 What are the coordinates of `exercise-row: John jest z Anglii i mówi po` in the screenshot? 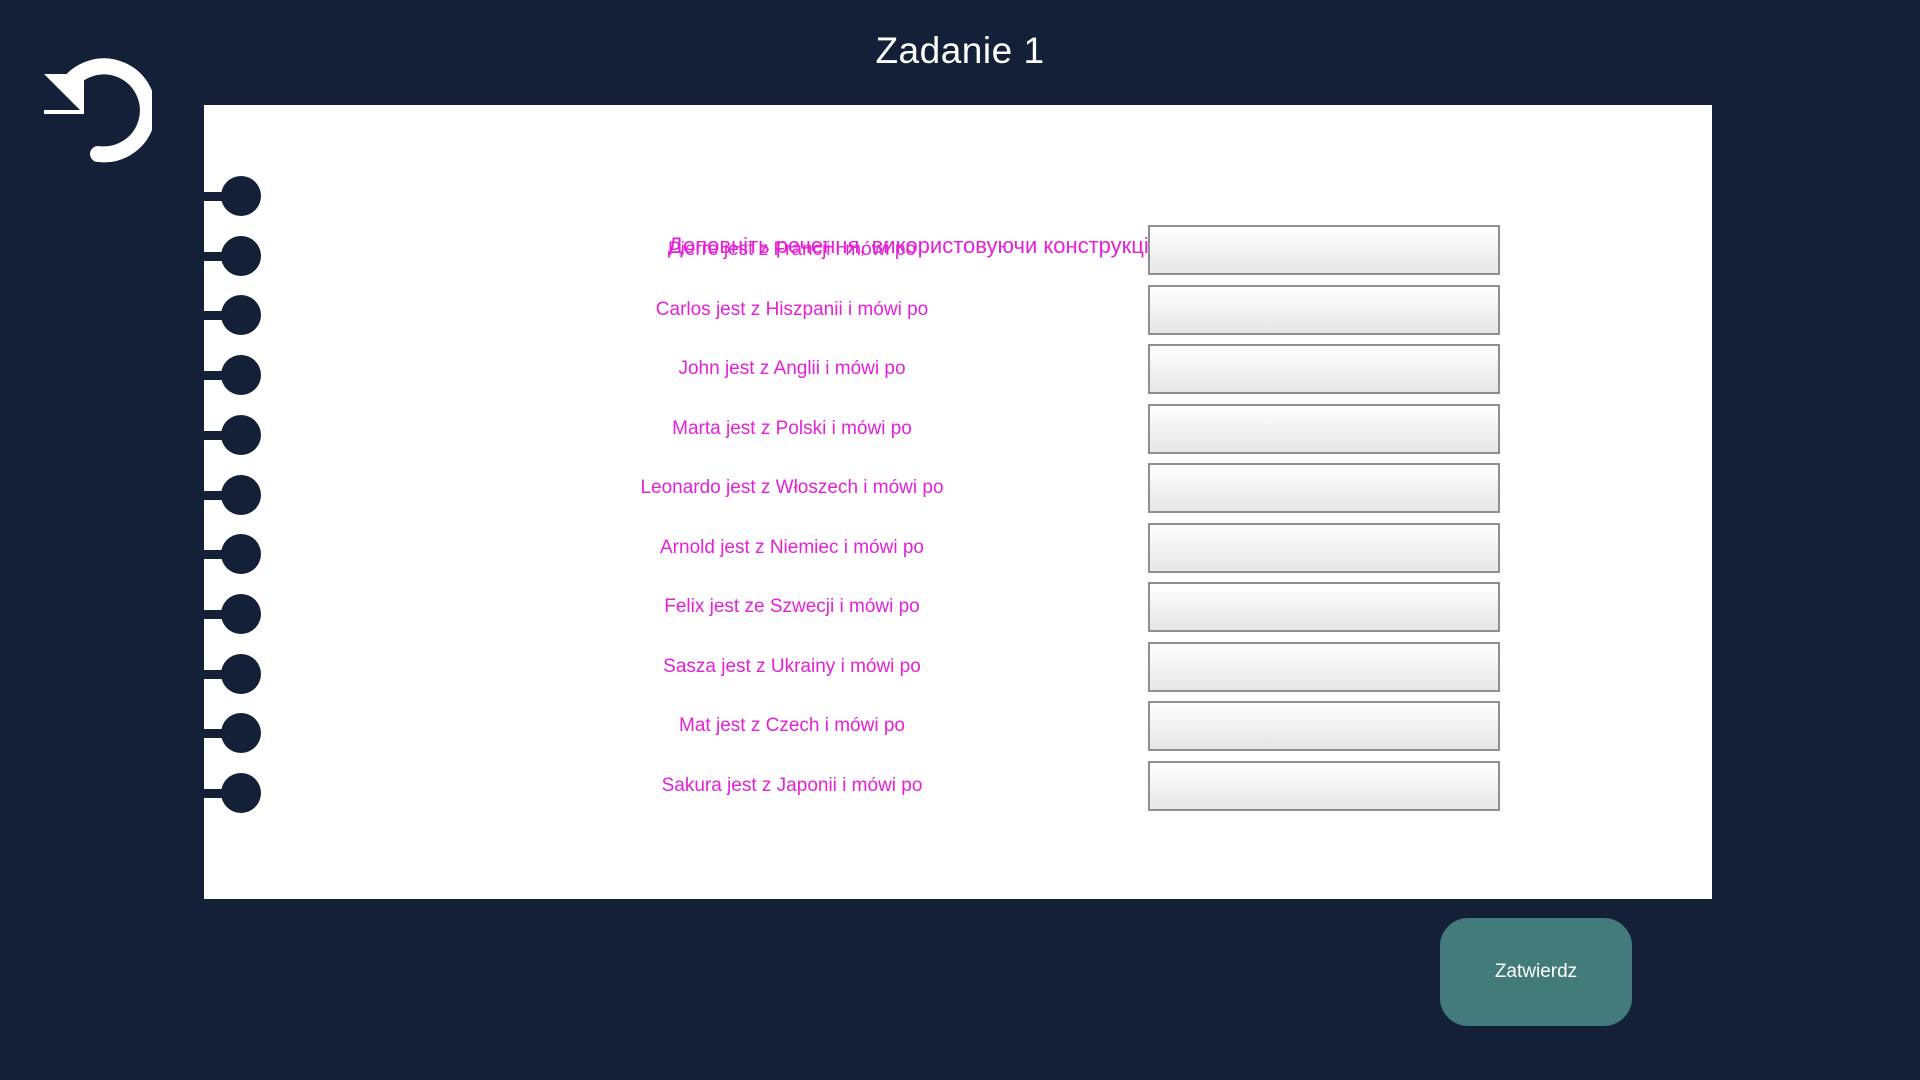 It's located at (958, 369).